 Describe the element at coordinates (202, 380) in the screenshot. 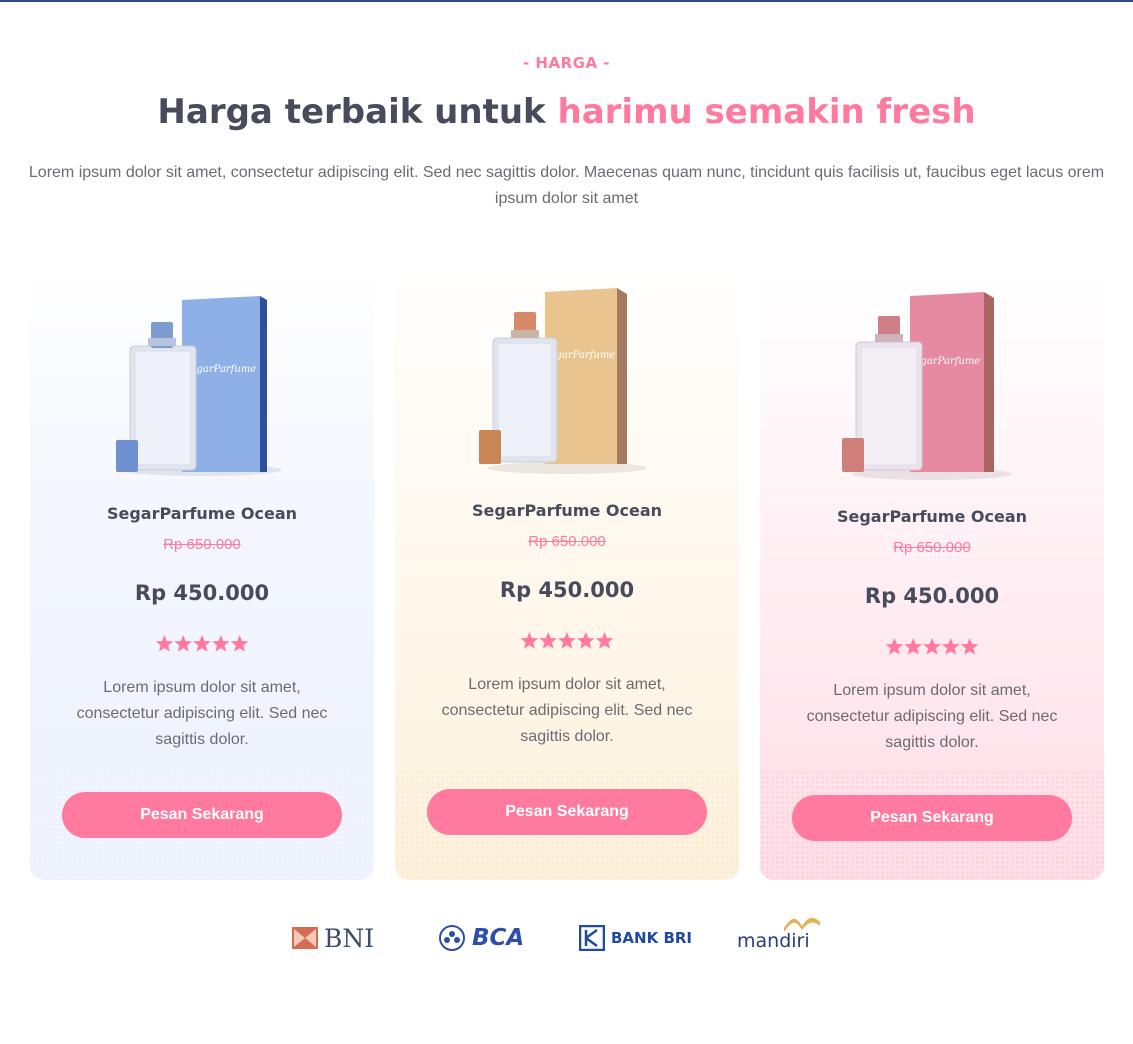

I see `perfume-bottle-blue-icon: SegarParfume` at that location.